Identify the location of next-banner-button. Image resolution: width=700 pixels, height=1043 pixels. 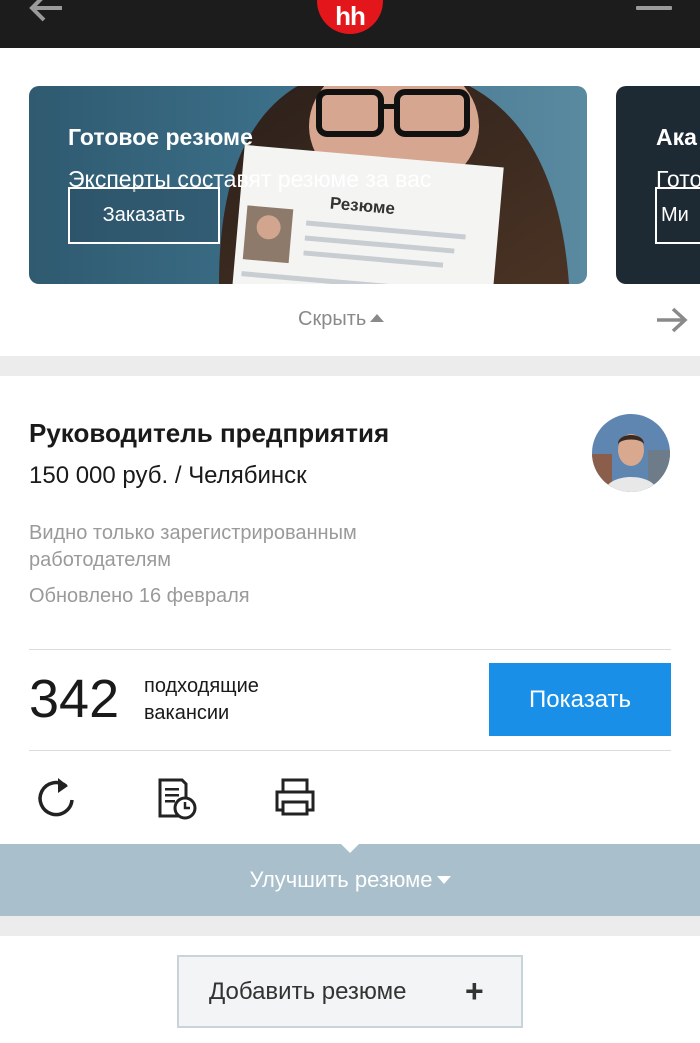
(672, 320).